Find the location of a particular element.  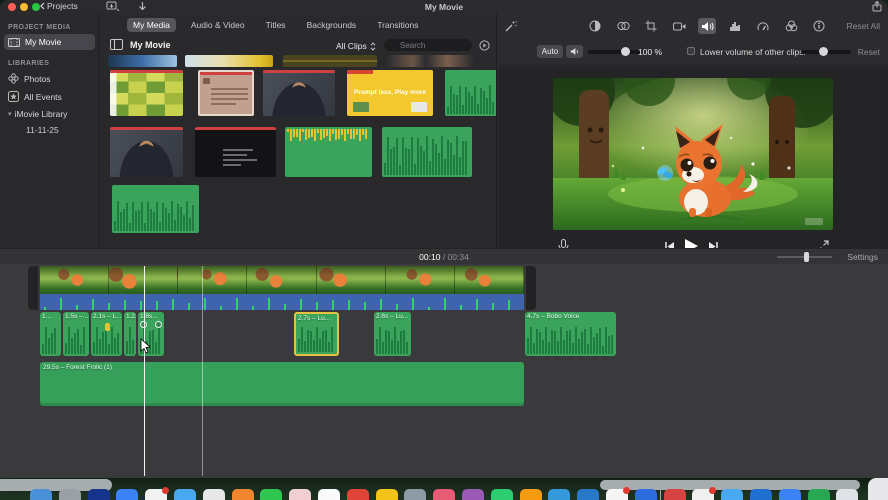

magic-wand-icon is located at coordinates (510, 26).